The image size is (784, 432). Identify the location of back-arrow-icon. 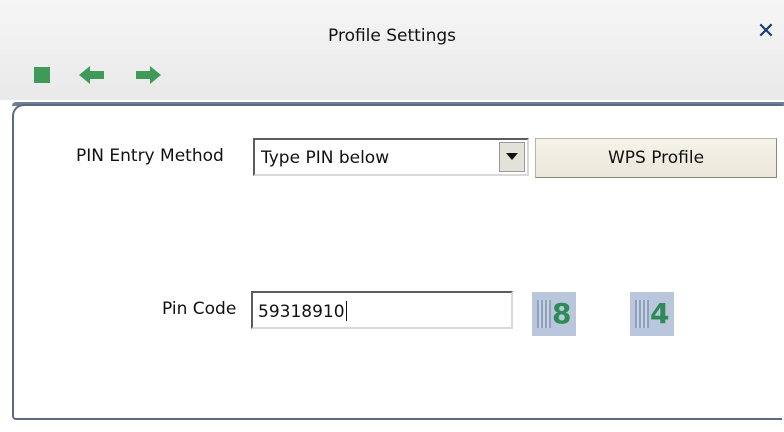
(92, 74).